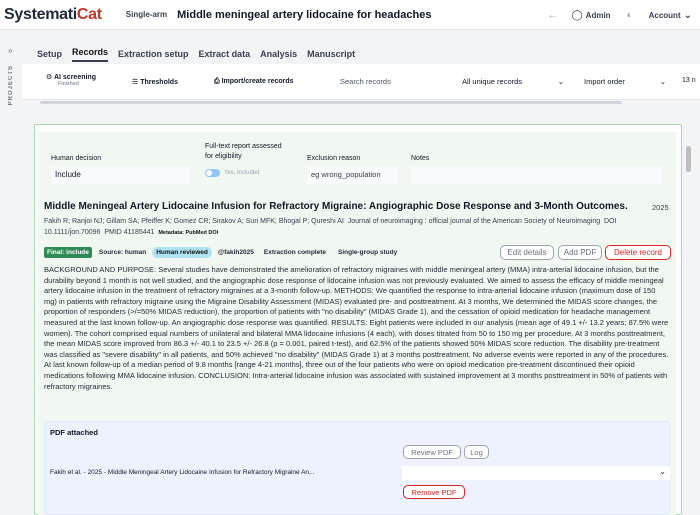  I want to click on admin-link: Admin, so click(598, 15).